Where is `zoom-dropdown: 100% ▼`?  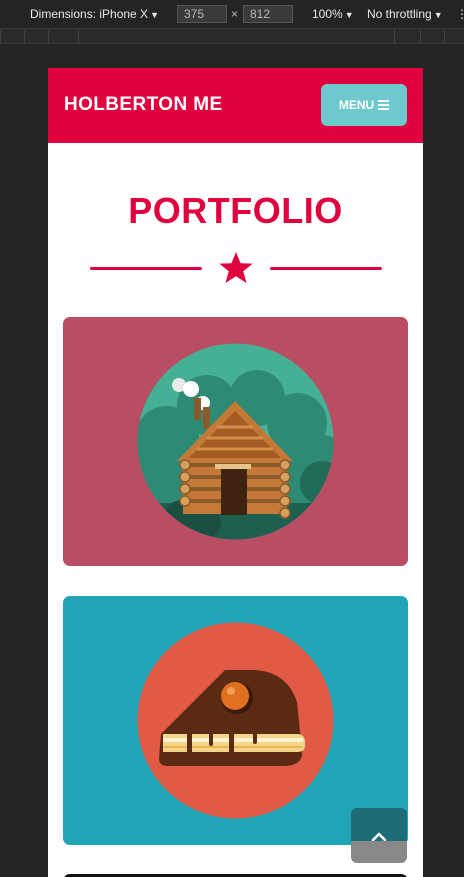
zoom-dropdown: 100% ▼ is located at coordinates (333, 14).